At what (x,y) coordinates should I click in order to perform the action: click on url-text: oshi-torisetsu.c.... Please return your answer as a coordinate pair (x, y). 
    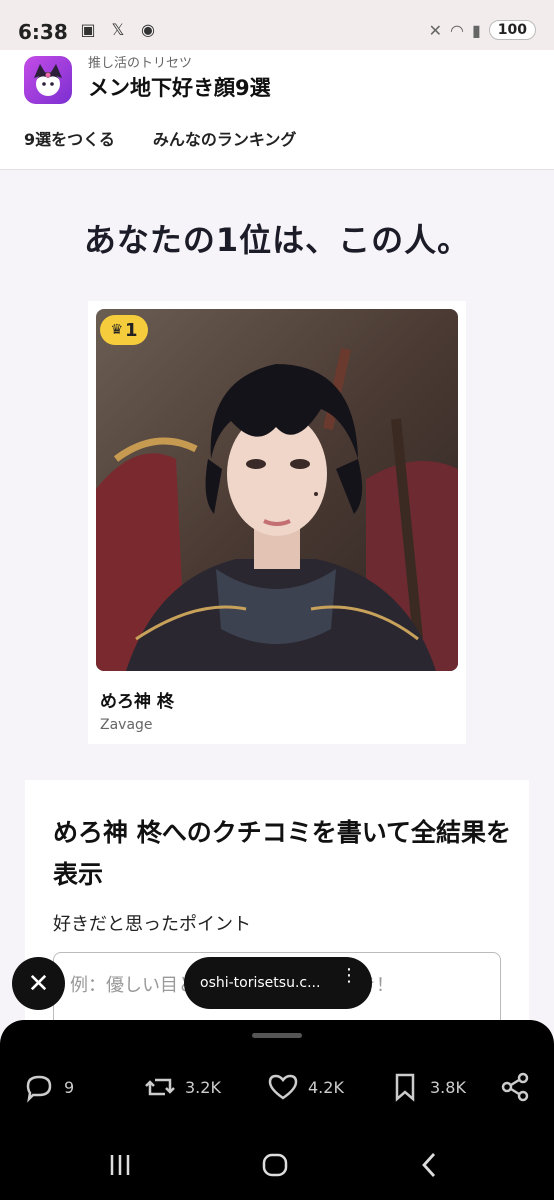
    Looking at the image, I should click on (260, 983).